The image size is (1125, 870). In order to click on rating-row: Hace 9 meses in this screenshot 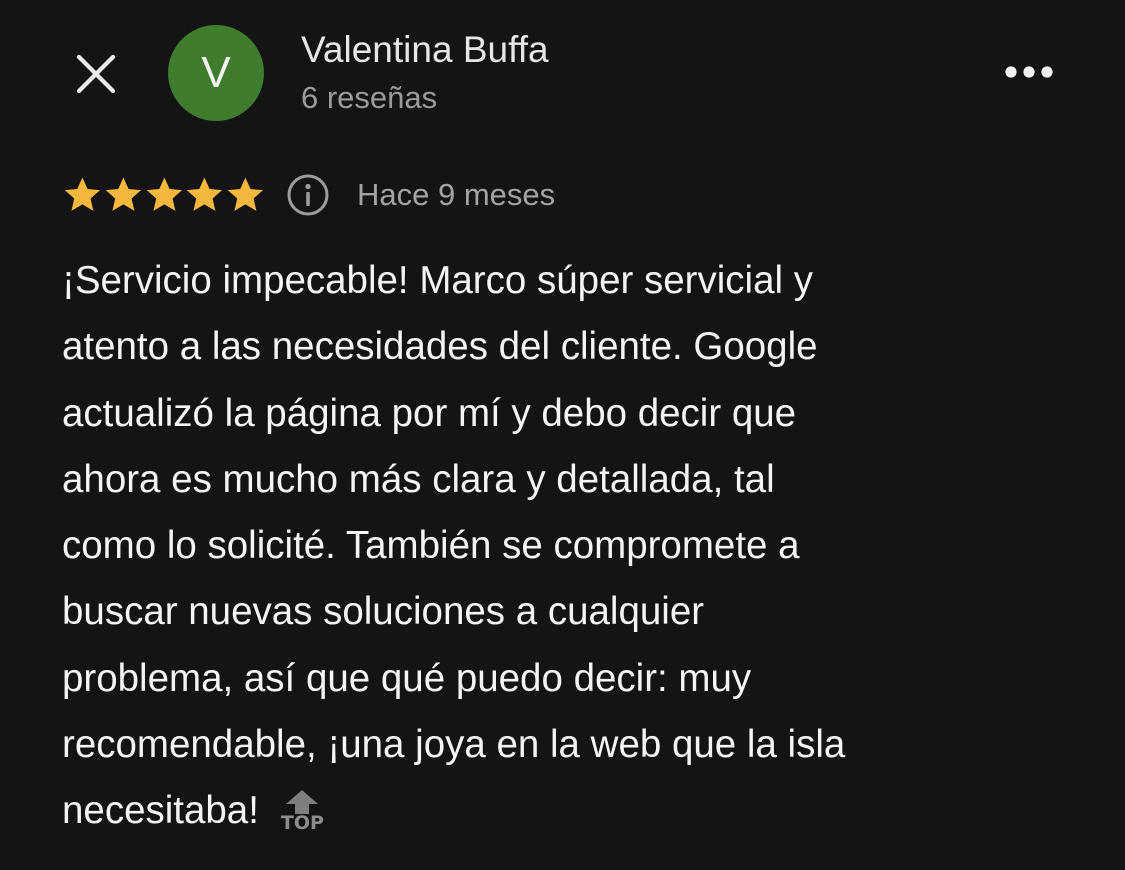, I will do `click(308, 195)`.